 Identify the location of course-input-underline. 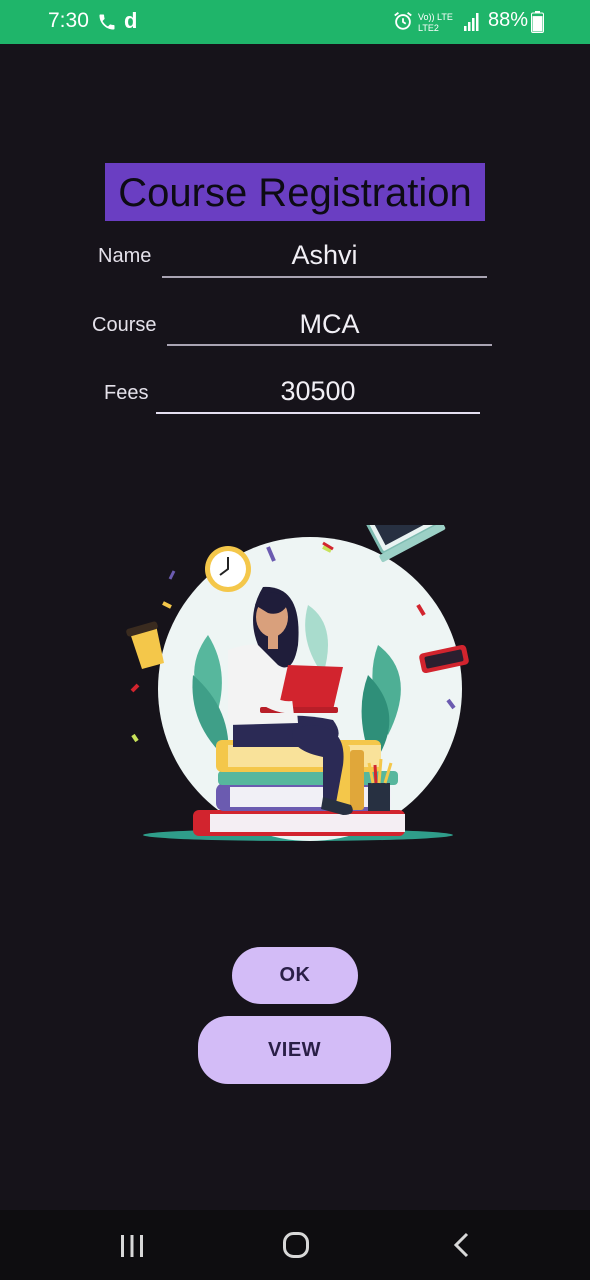
(329, 345).